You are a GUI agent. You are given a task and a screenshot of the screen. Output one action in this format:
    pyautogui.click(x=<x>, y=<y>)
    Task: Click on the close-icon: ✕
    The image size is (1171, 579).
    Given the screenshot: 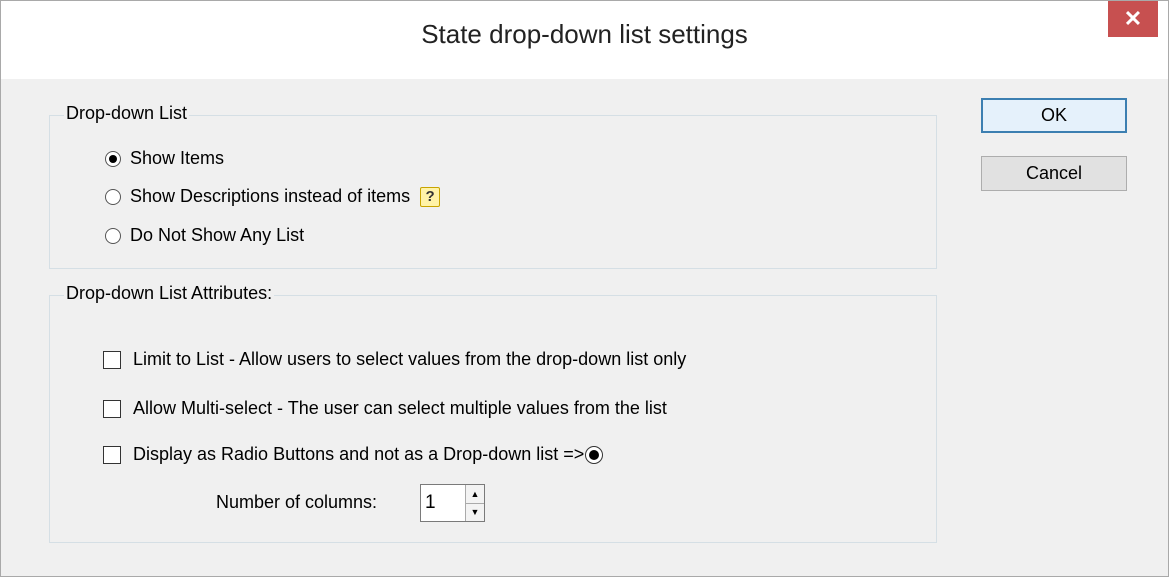 What is the action you would take?
    pyautogui.click(x=1133, y=18)
    